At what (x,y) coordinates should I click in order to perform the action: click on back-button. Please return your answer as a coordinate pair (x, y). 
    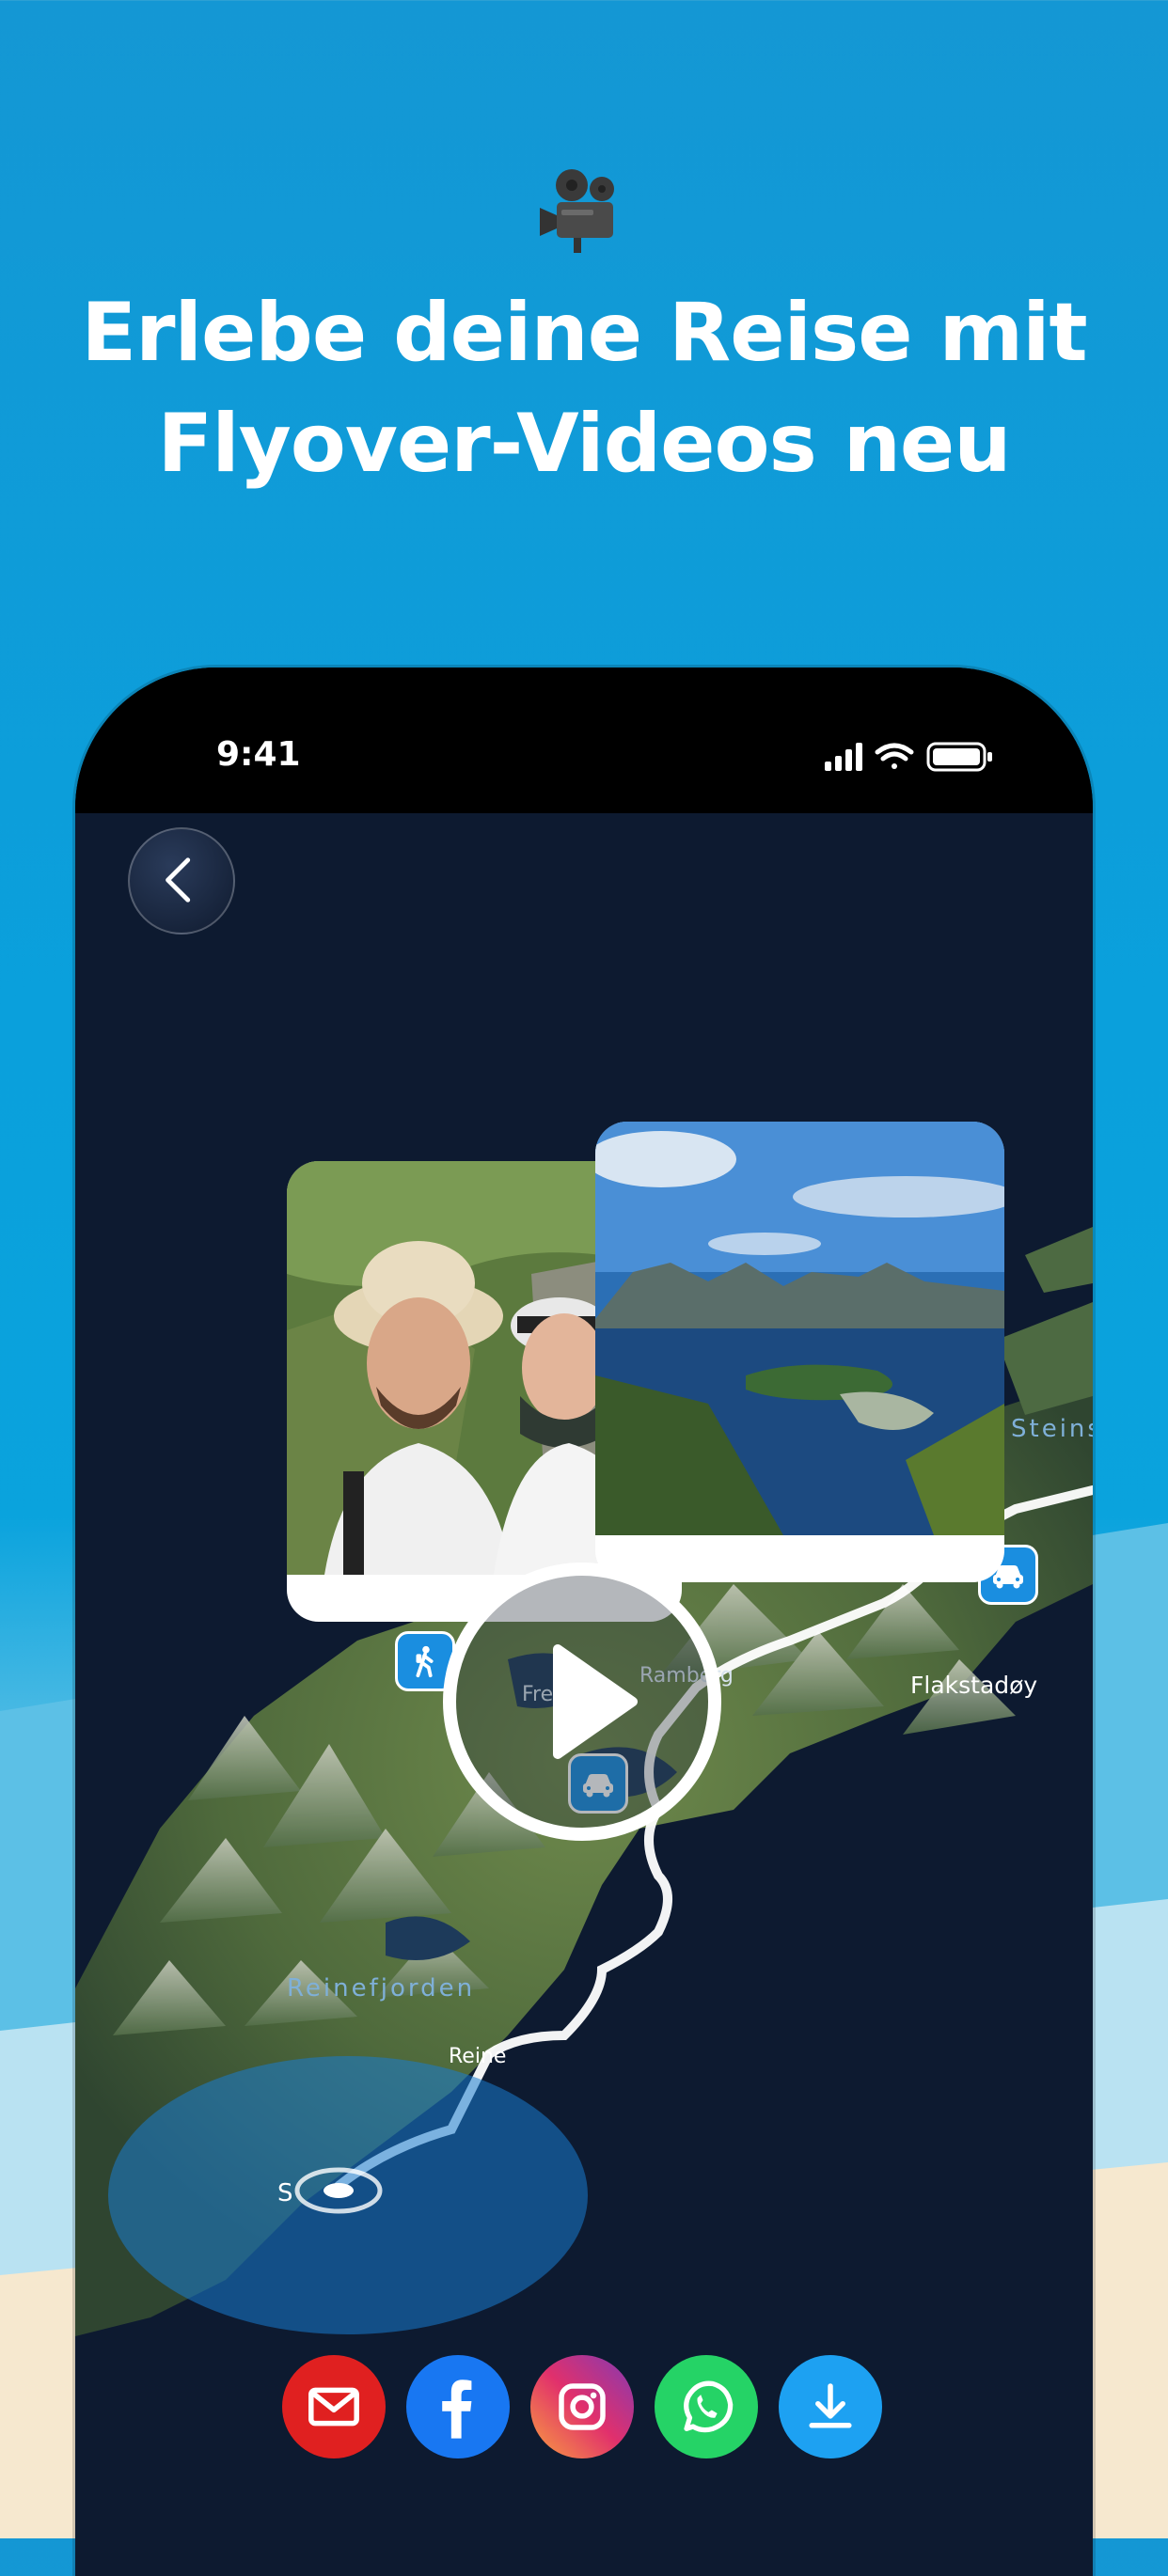
    Looking at the image, I should click on (181, 881).